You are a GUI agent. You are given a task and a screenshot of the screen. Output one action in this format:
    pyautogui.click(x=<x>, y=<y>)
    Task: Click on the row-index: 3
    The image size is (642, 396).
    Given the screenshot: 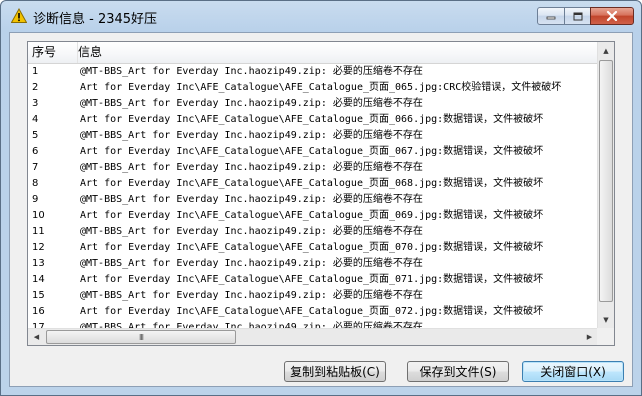 What is the action you would take?
    pyautogui.click(x=35, y=103)
    